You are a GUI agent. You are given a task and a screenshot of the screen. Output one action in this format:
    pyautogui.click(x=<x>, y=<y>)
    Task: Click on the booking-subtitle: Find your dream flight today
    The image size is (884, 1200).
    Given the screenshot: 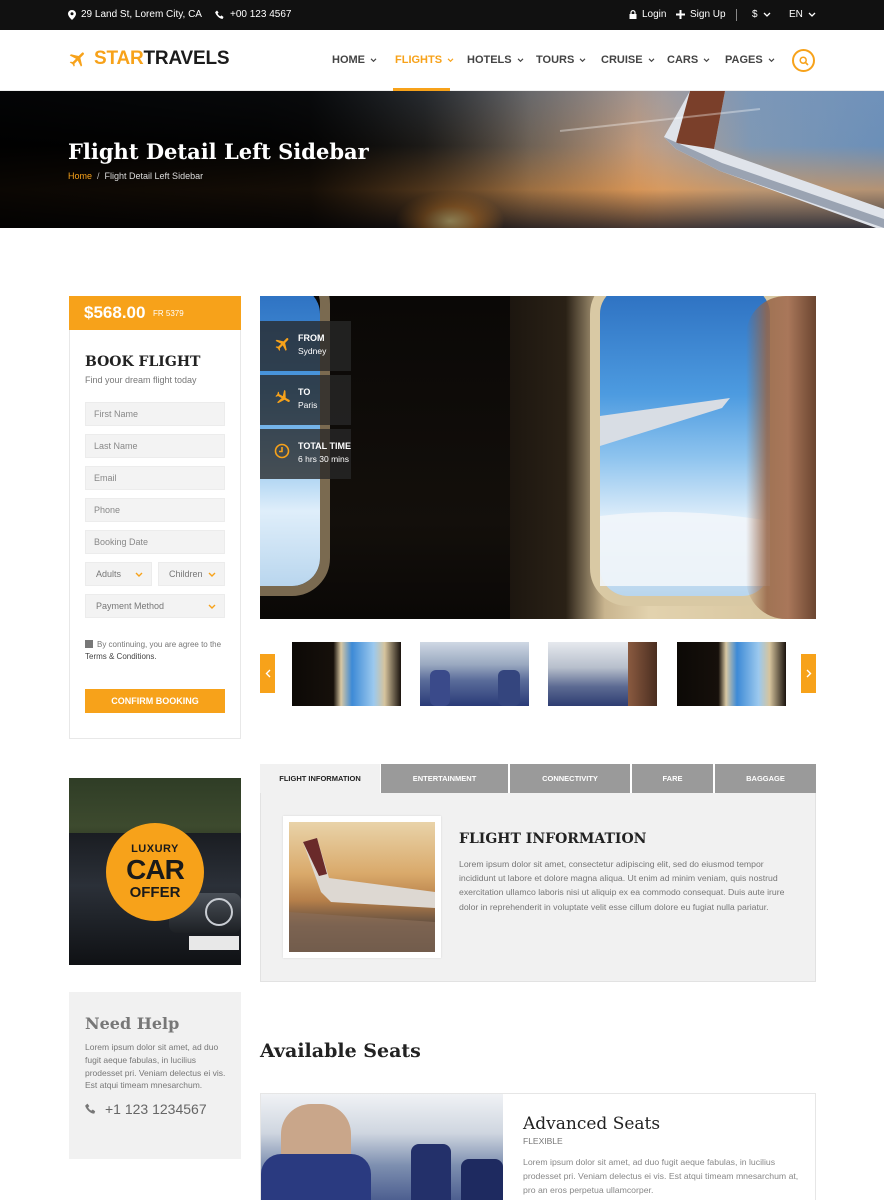 What is the action you would take?
    pyautogui.click(x=141, y=380)
    